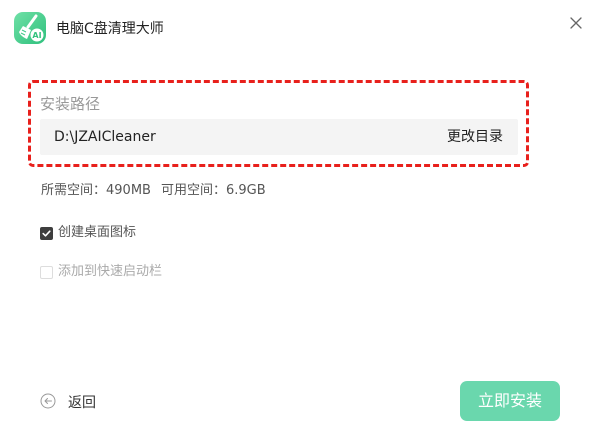 The width and height of the screenshot is (599, 438). I want to click on close-icon, so click(576, 23).